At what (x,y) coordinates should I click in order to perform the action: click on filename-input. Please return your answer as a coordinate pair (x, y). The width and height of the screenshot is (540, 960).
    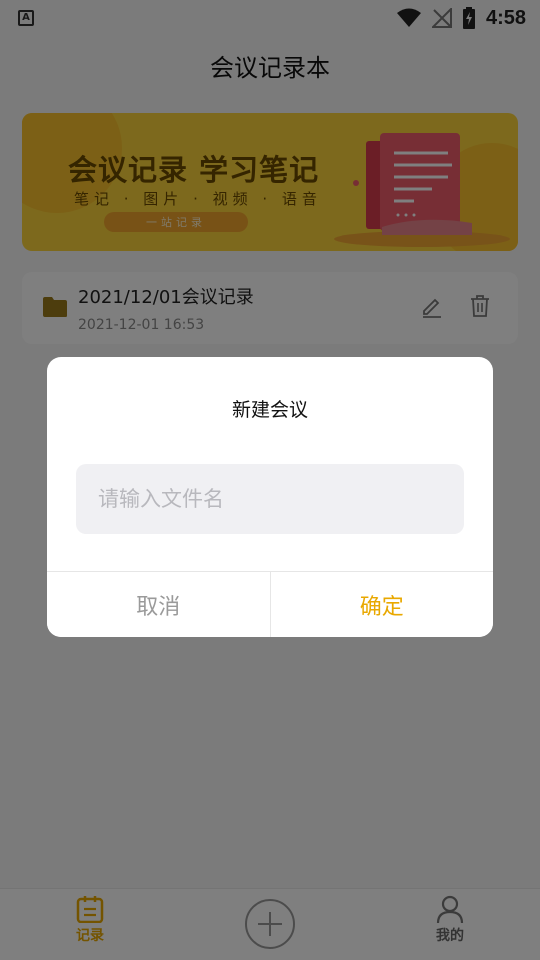
    Looking at the image, I should click on (270, 499).